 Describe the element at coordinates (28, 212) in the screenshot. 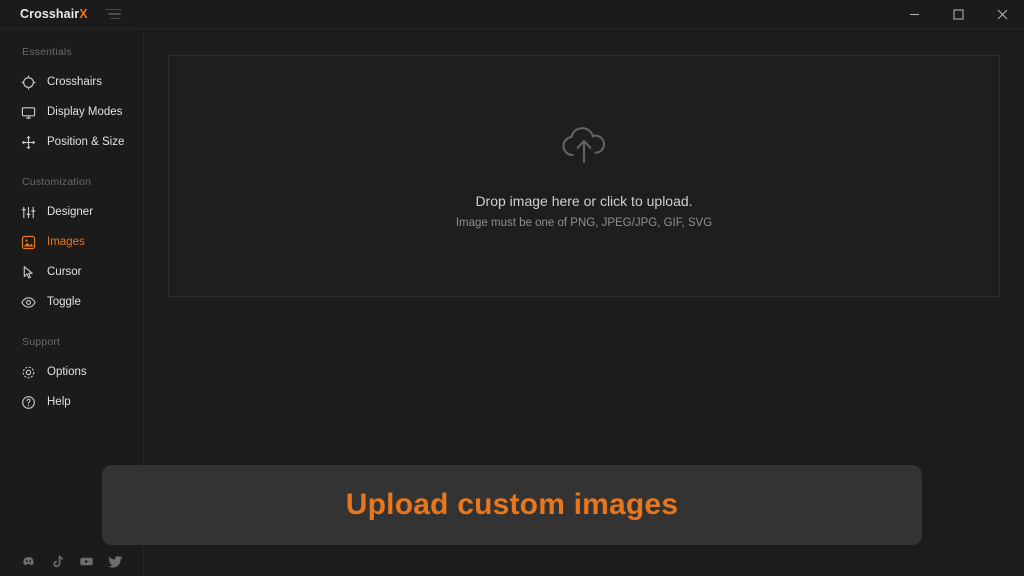

I see `sliders-icon` at that location.